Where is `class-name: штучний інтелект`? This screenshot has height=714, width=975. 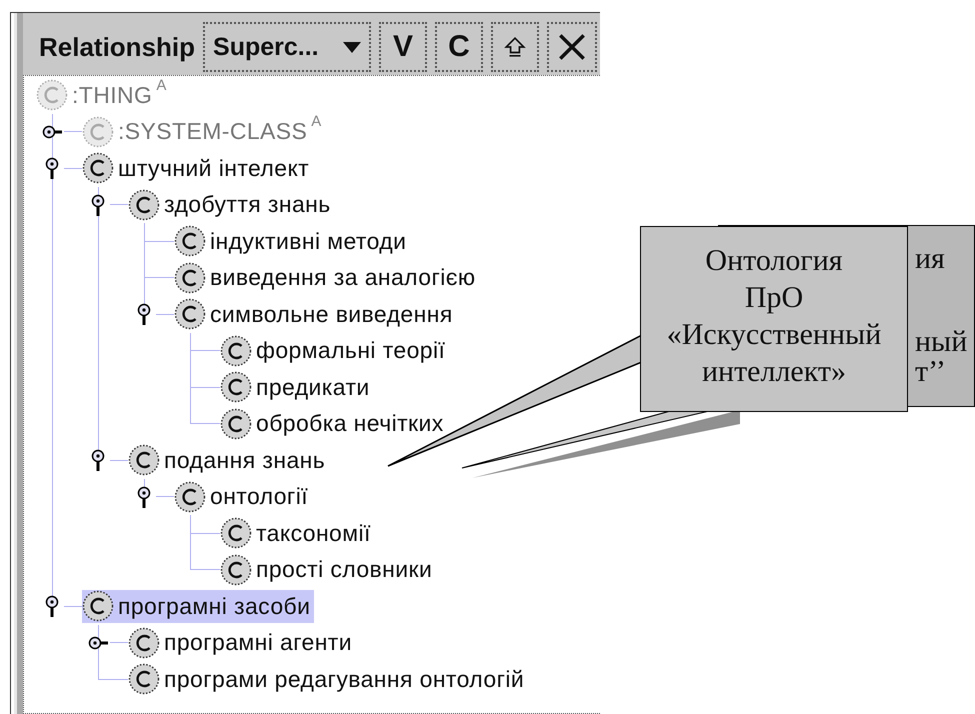 class-name: штучний інтелект is located at coordinates (214, 168).